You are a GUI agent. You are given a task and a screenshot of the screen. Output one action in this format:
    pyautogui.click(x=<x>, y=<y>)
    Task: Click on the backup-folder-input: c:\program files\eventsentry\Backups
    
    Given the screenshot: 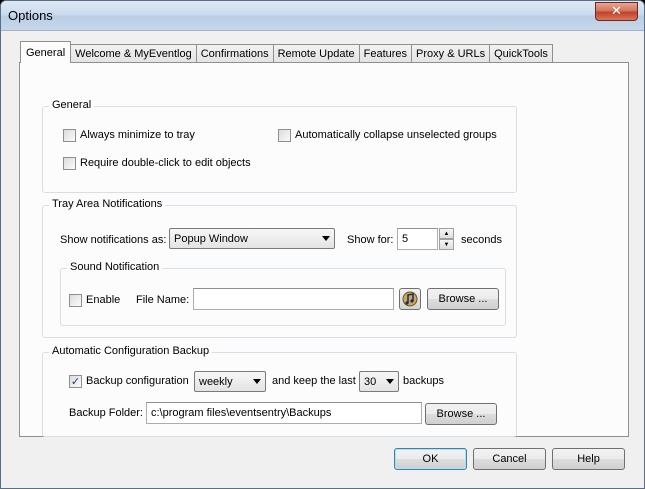 What is the action you would take?
    pyautogui.click(x=284, y=413)
    